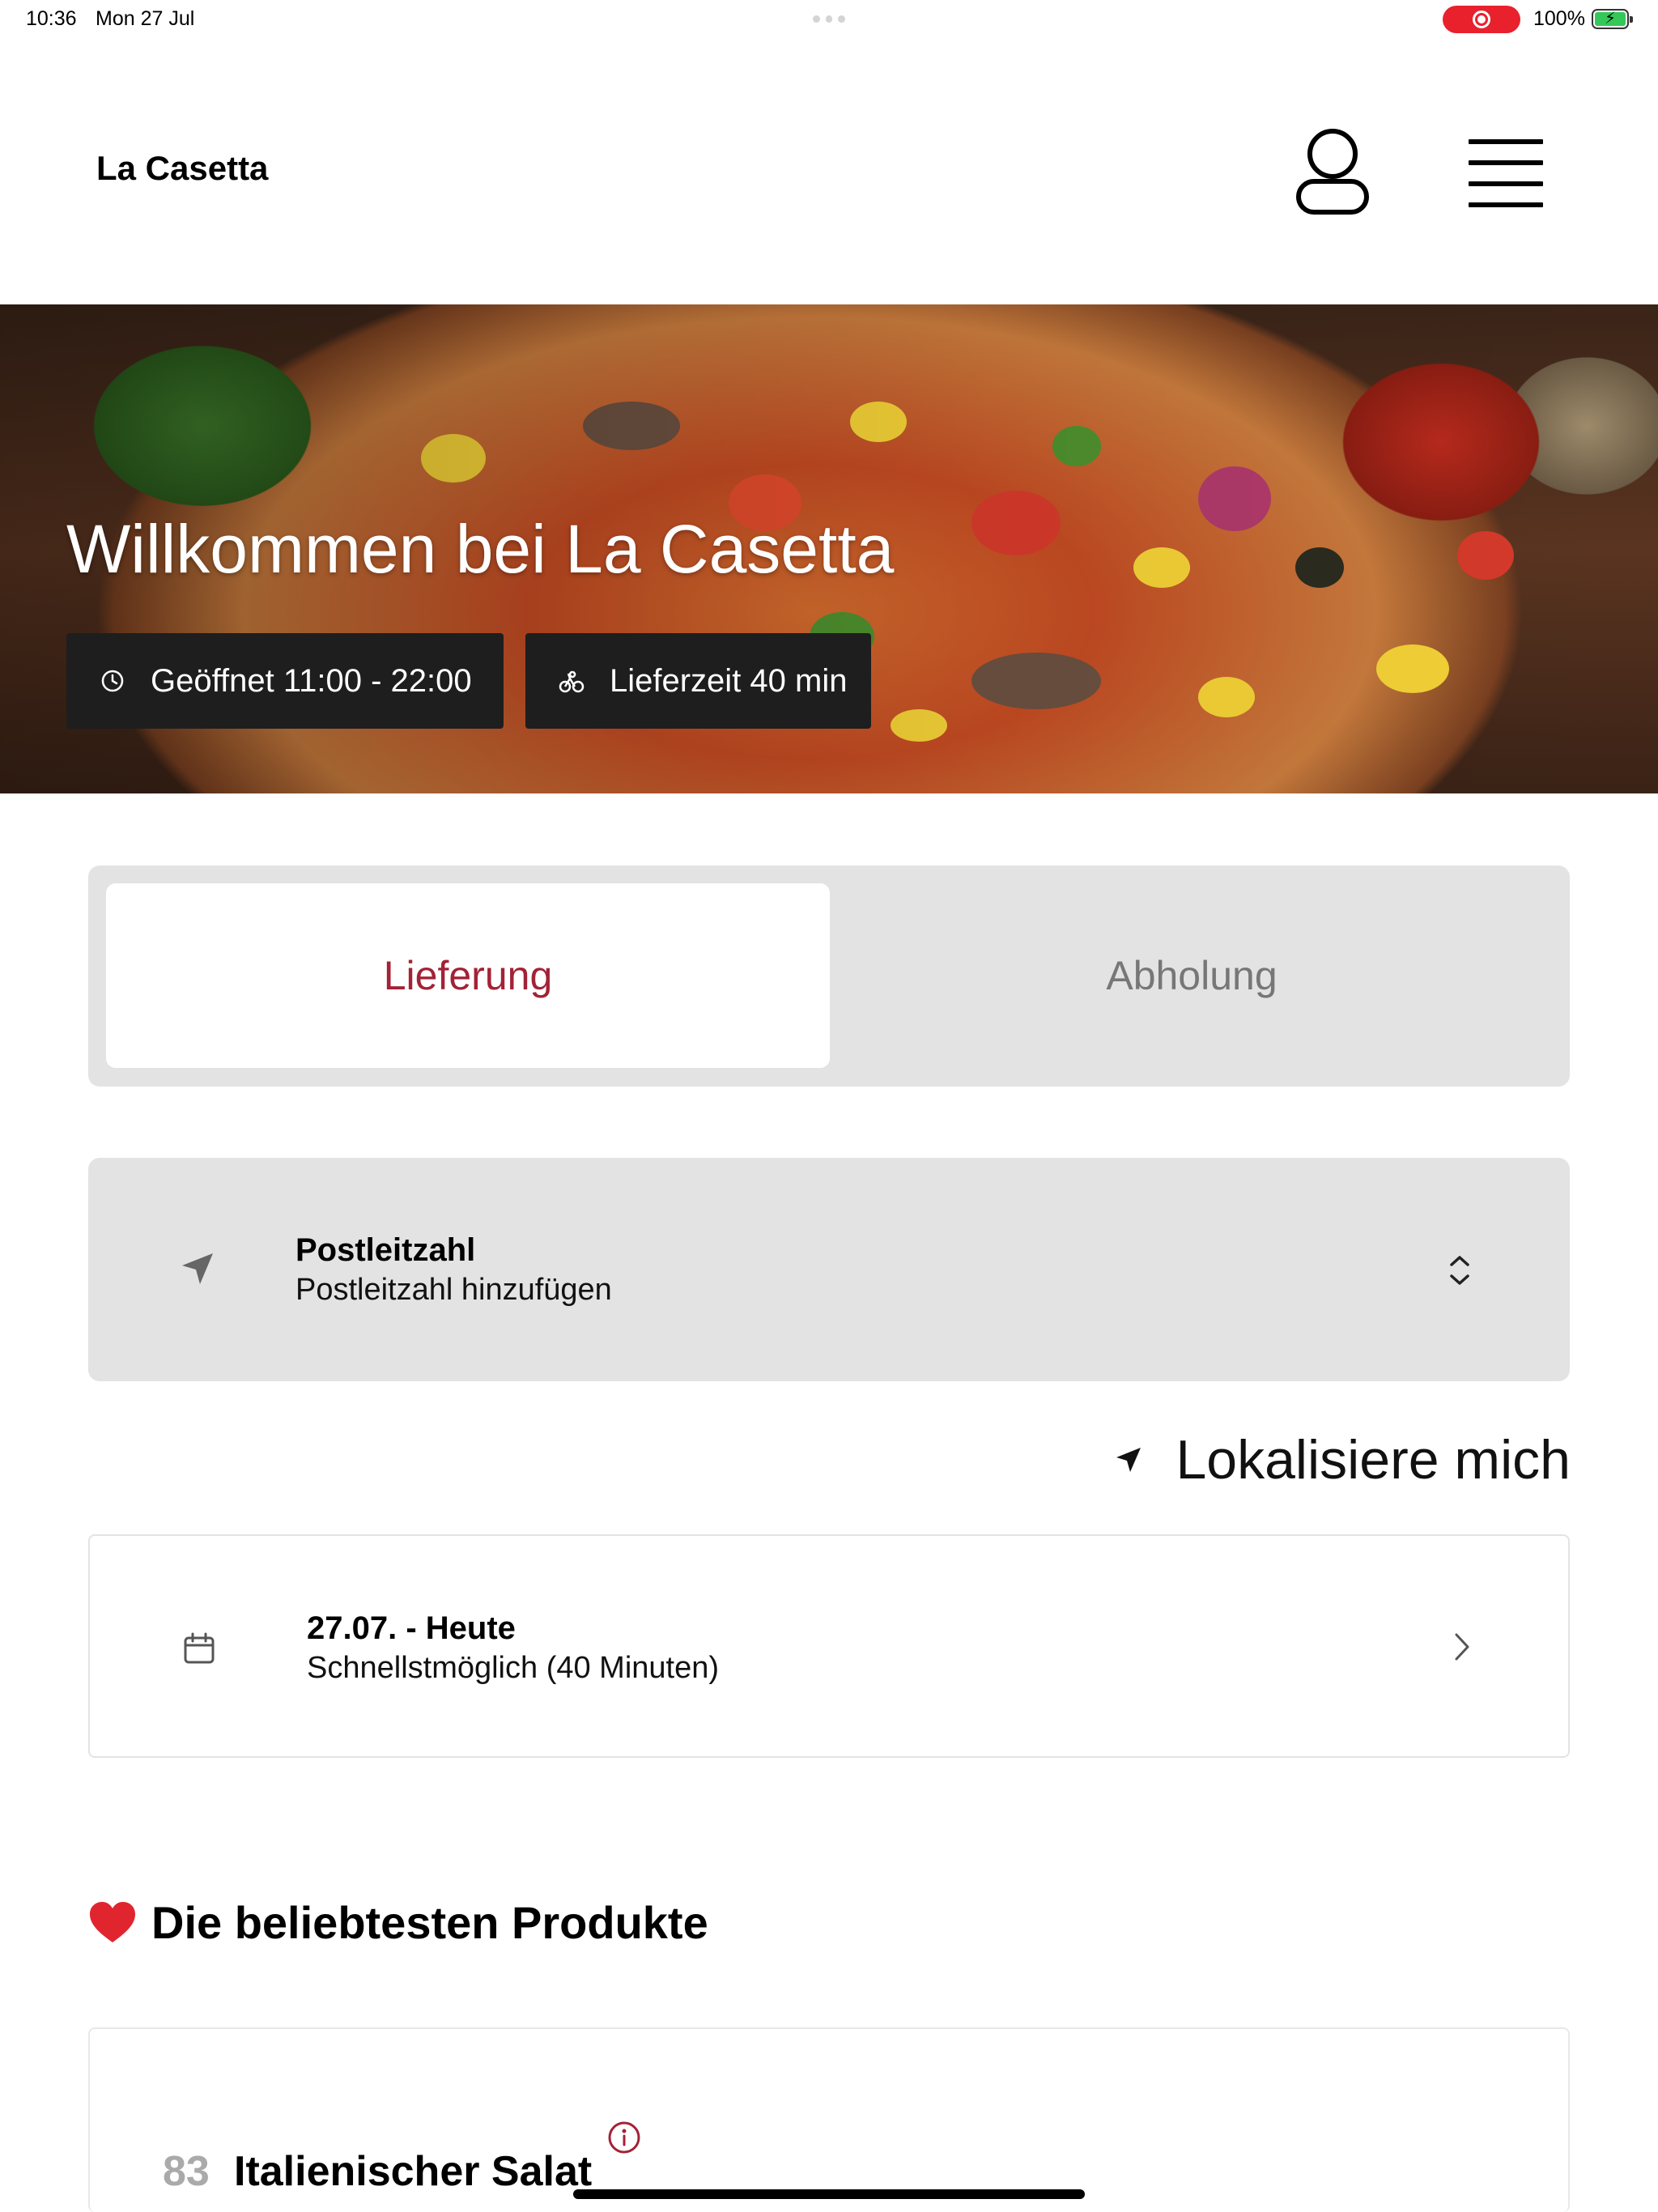 The image size is (1658, 2212). Describe the element at coordinates (1373, 1460) in the screenshot. I see `locate-me-label: Lokalisiere mich` at that location.